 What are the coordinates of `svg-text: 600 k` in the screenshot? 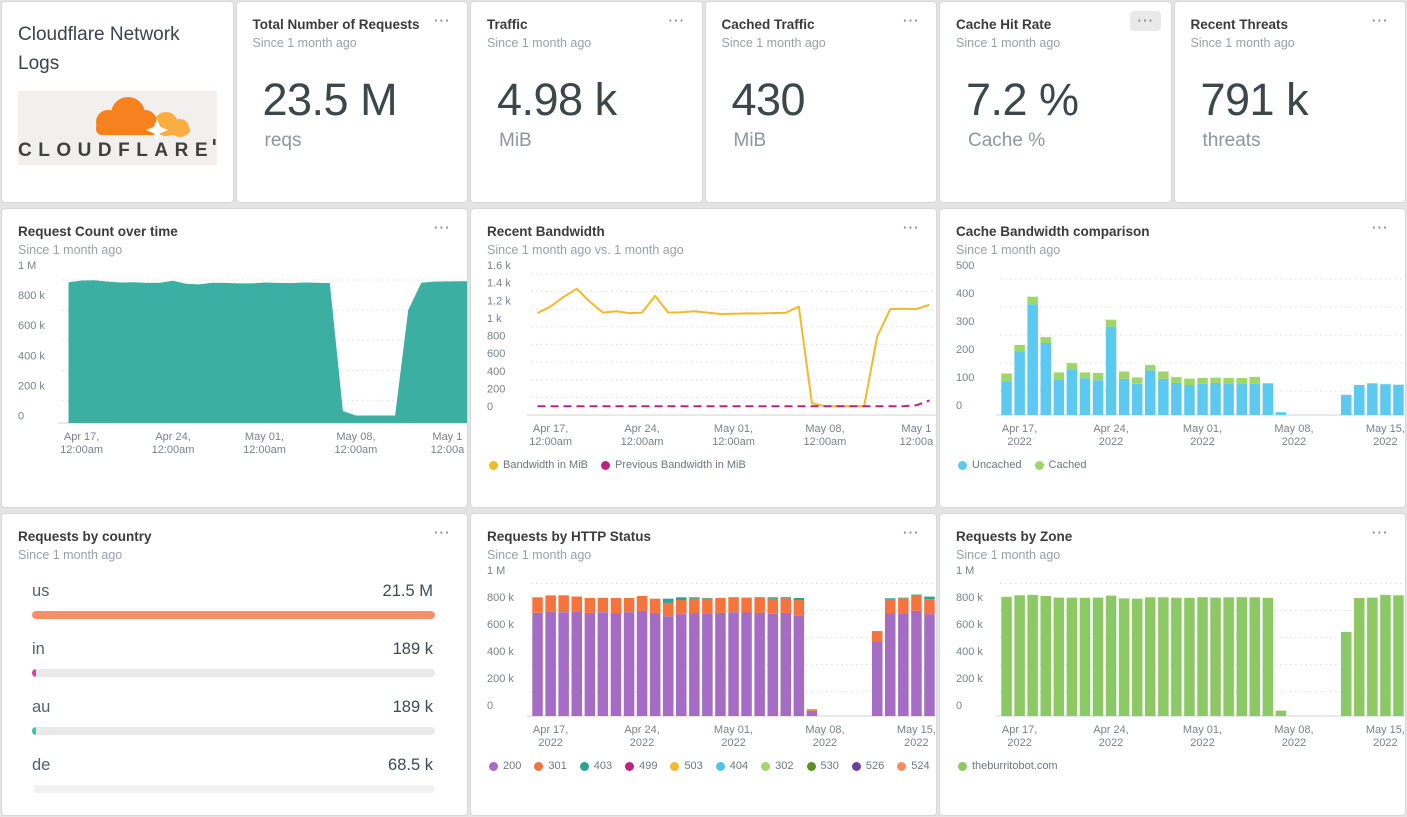 It's located at (500, 625).